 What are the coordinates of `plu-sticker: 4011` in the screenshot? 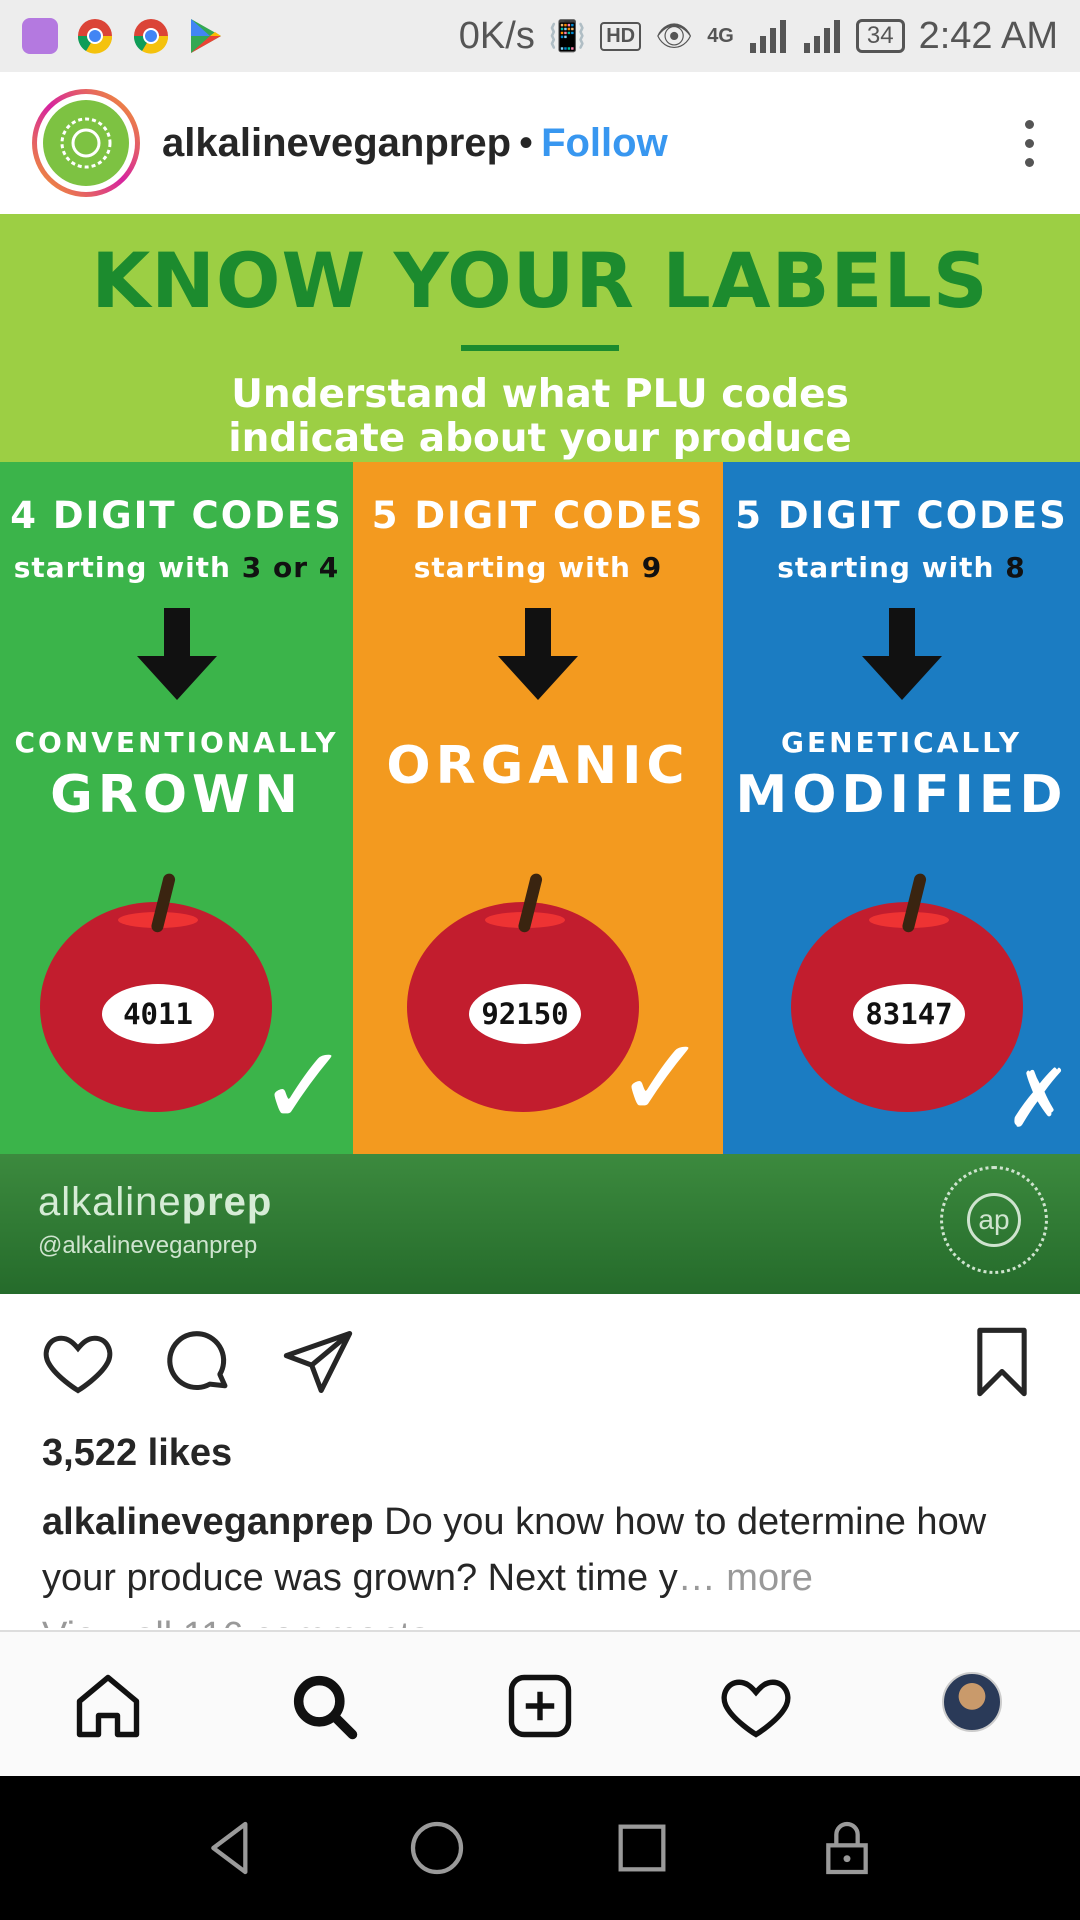 It's located at (158, 1014).